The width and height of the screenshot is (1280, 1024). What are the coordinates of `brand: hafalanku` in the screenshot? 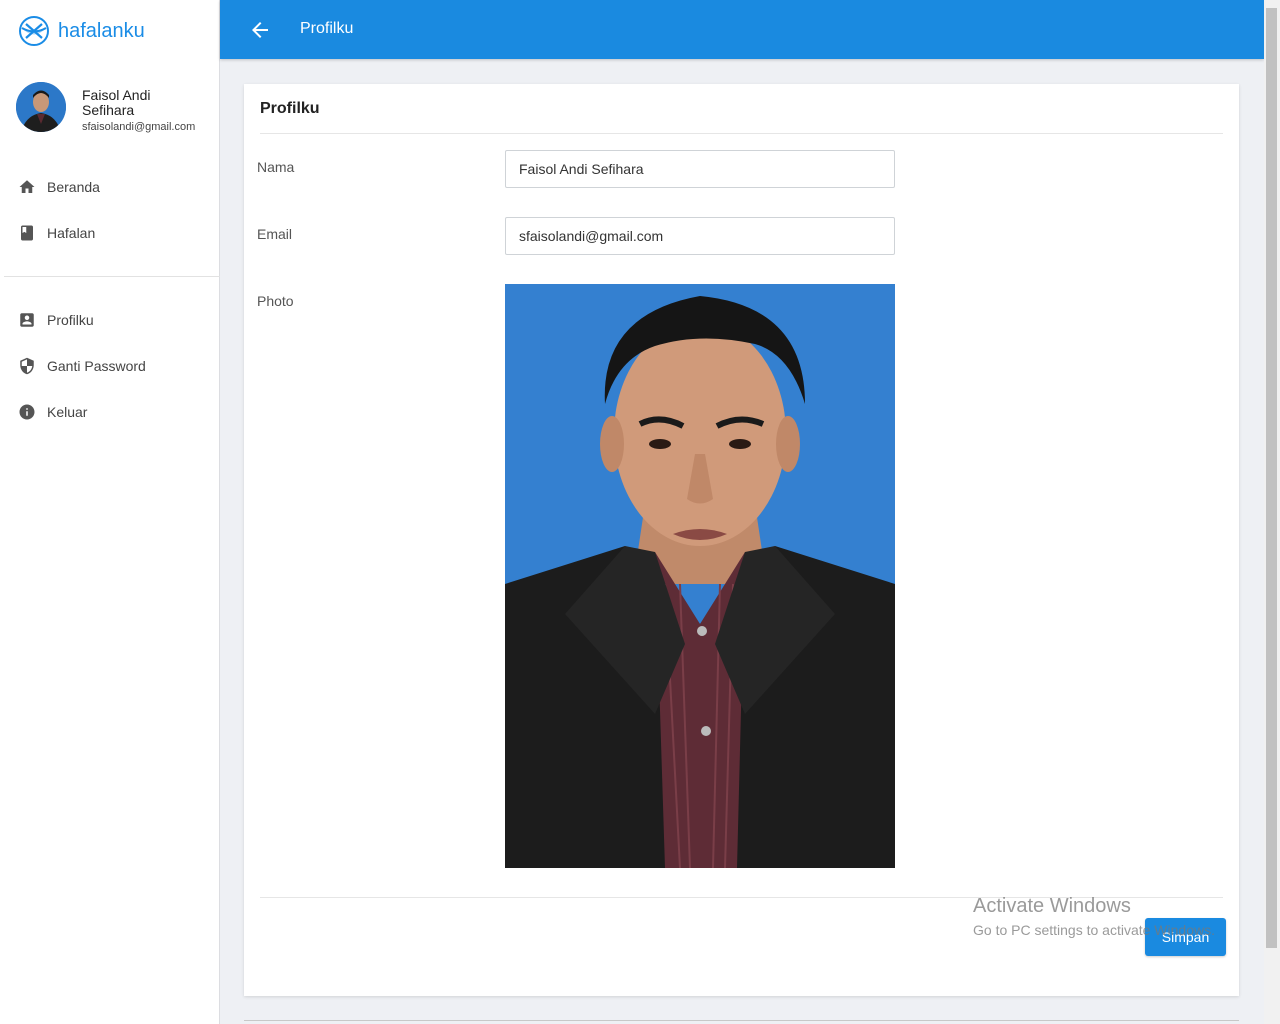 It's located at (81, 31).